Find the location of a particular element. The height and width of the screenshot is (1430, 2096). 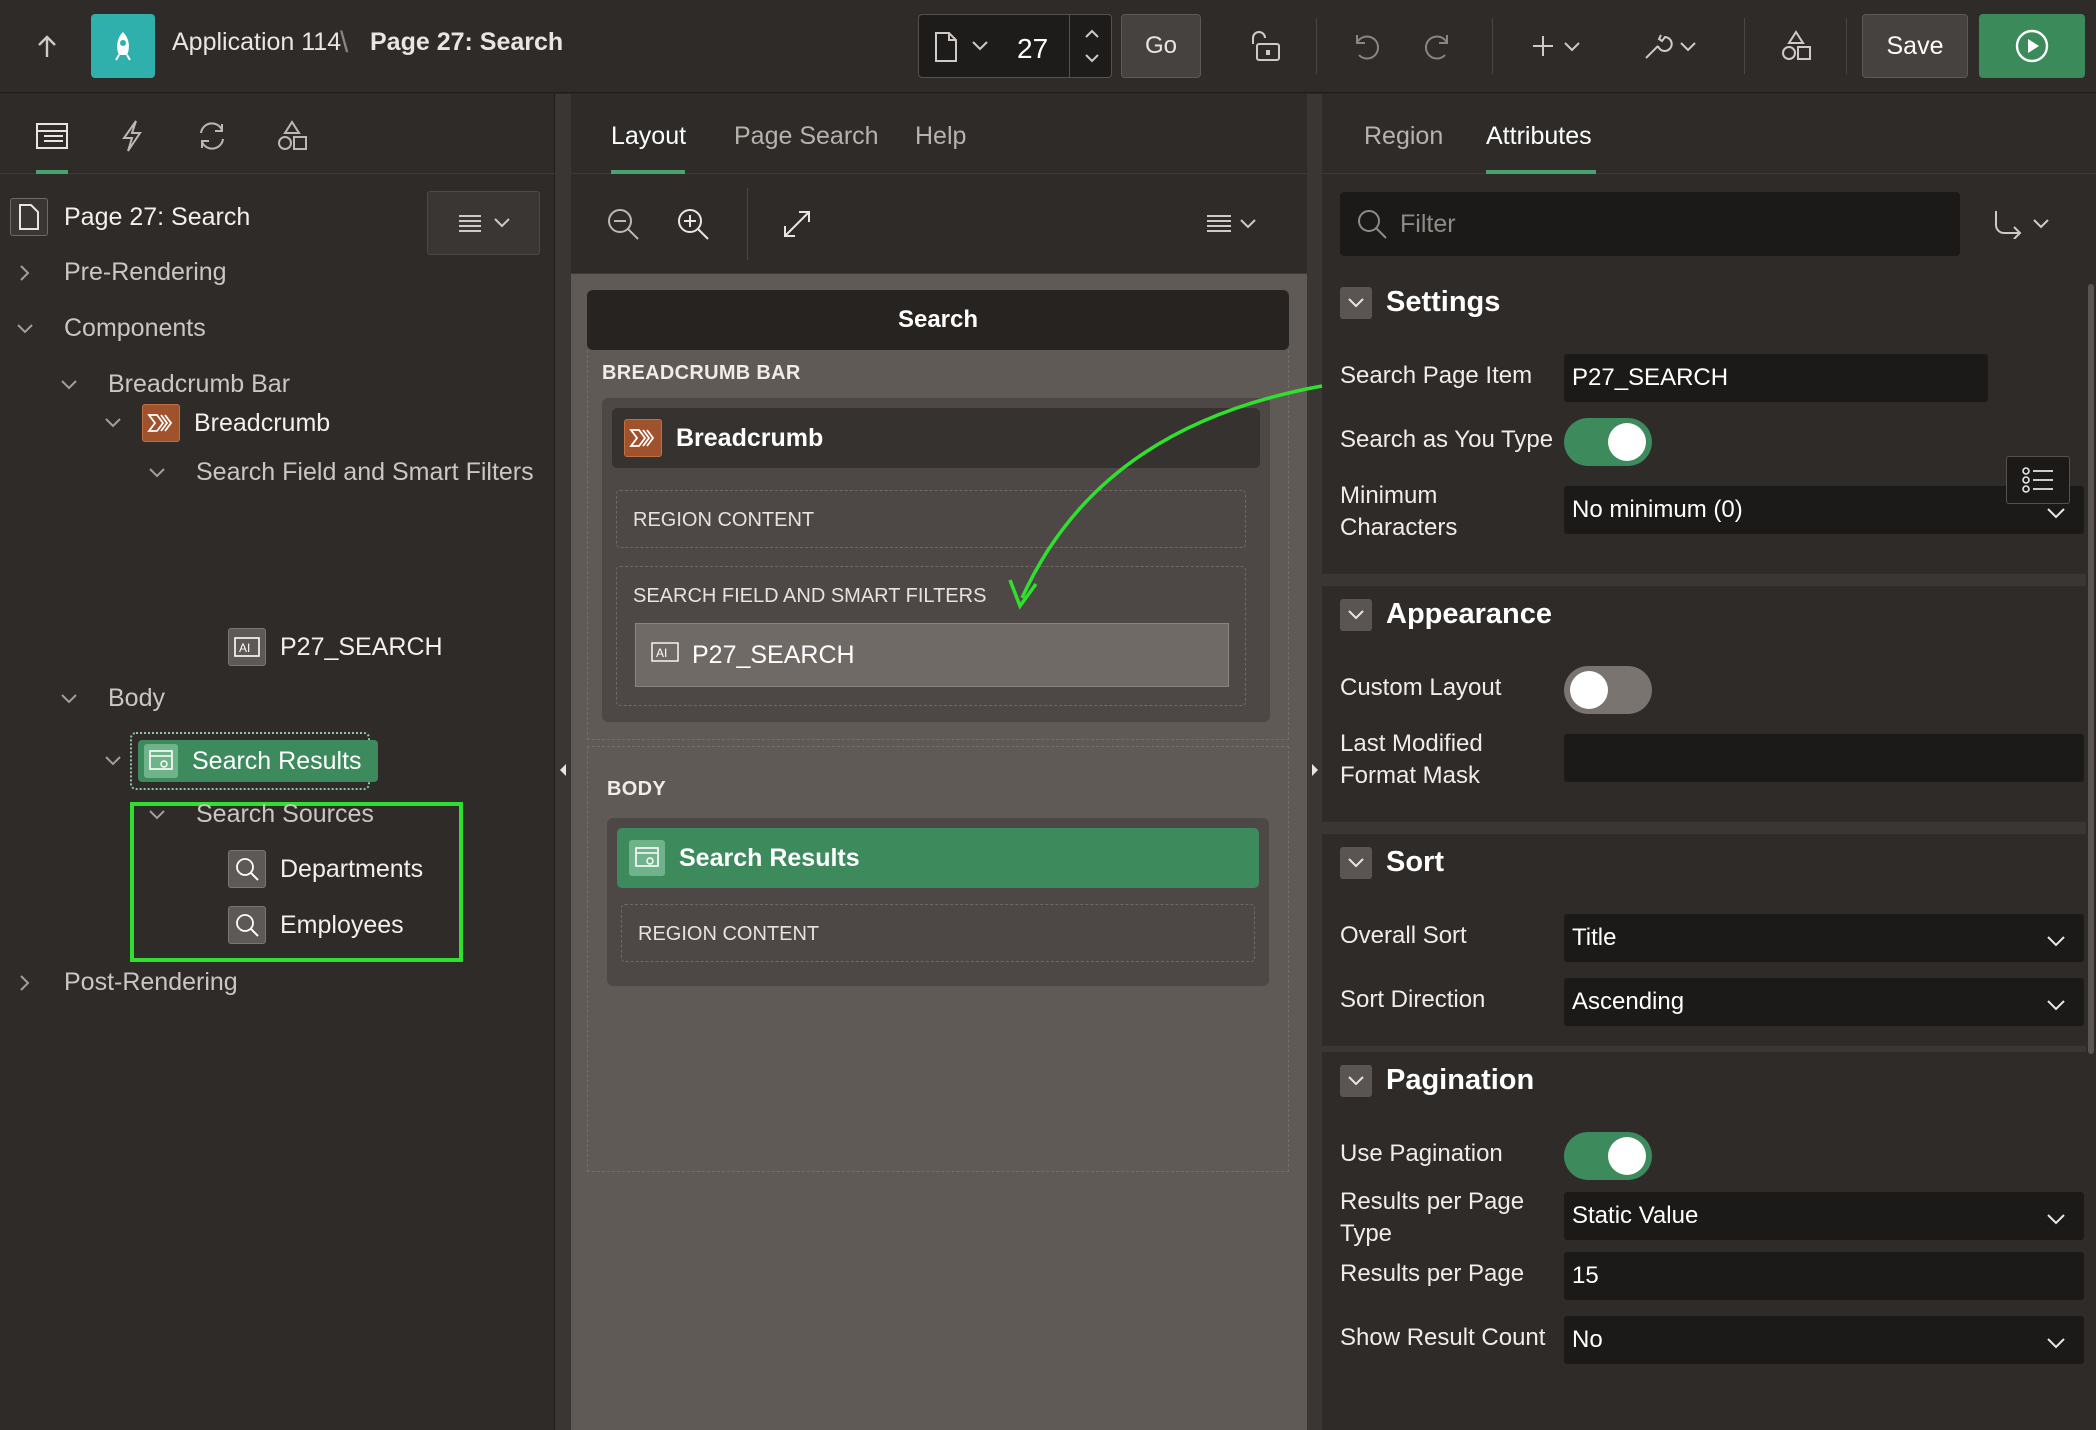

rpp-label: Results per Page is located at coordinates (1432, 1273).